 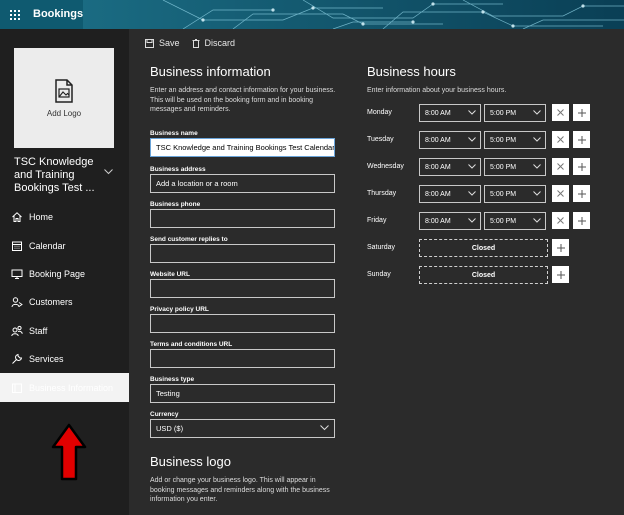 I want to click on remove-hours-button-friday, so click(x=560, y=220).